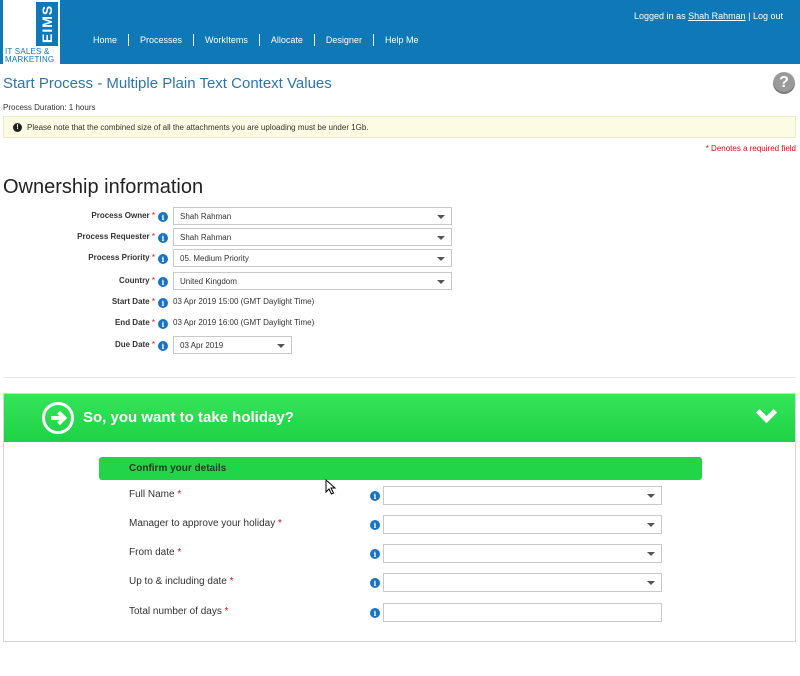 The height and width of the screenshot is (676, 800). Describe the element at coordinates (312, 258) in the screenshot. I see `process-priority-select: 05. Medium Priority` at that location.